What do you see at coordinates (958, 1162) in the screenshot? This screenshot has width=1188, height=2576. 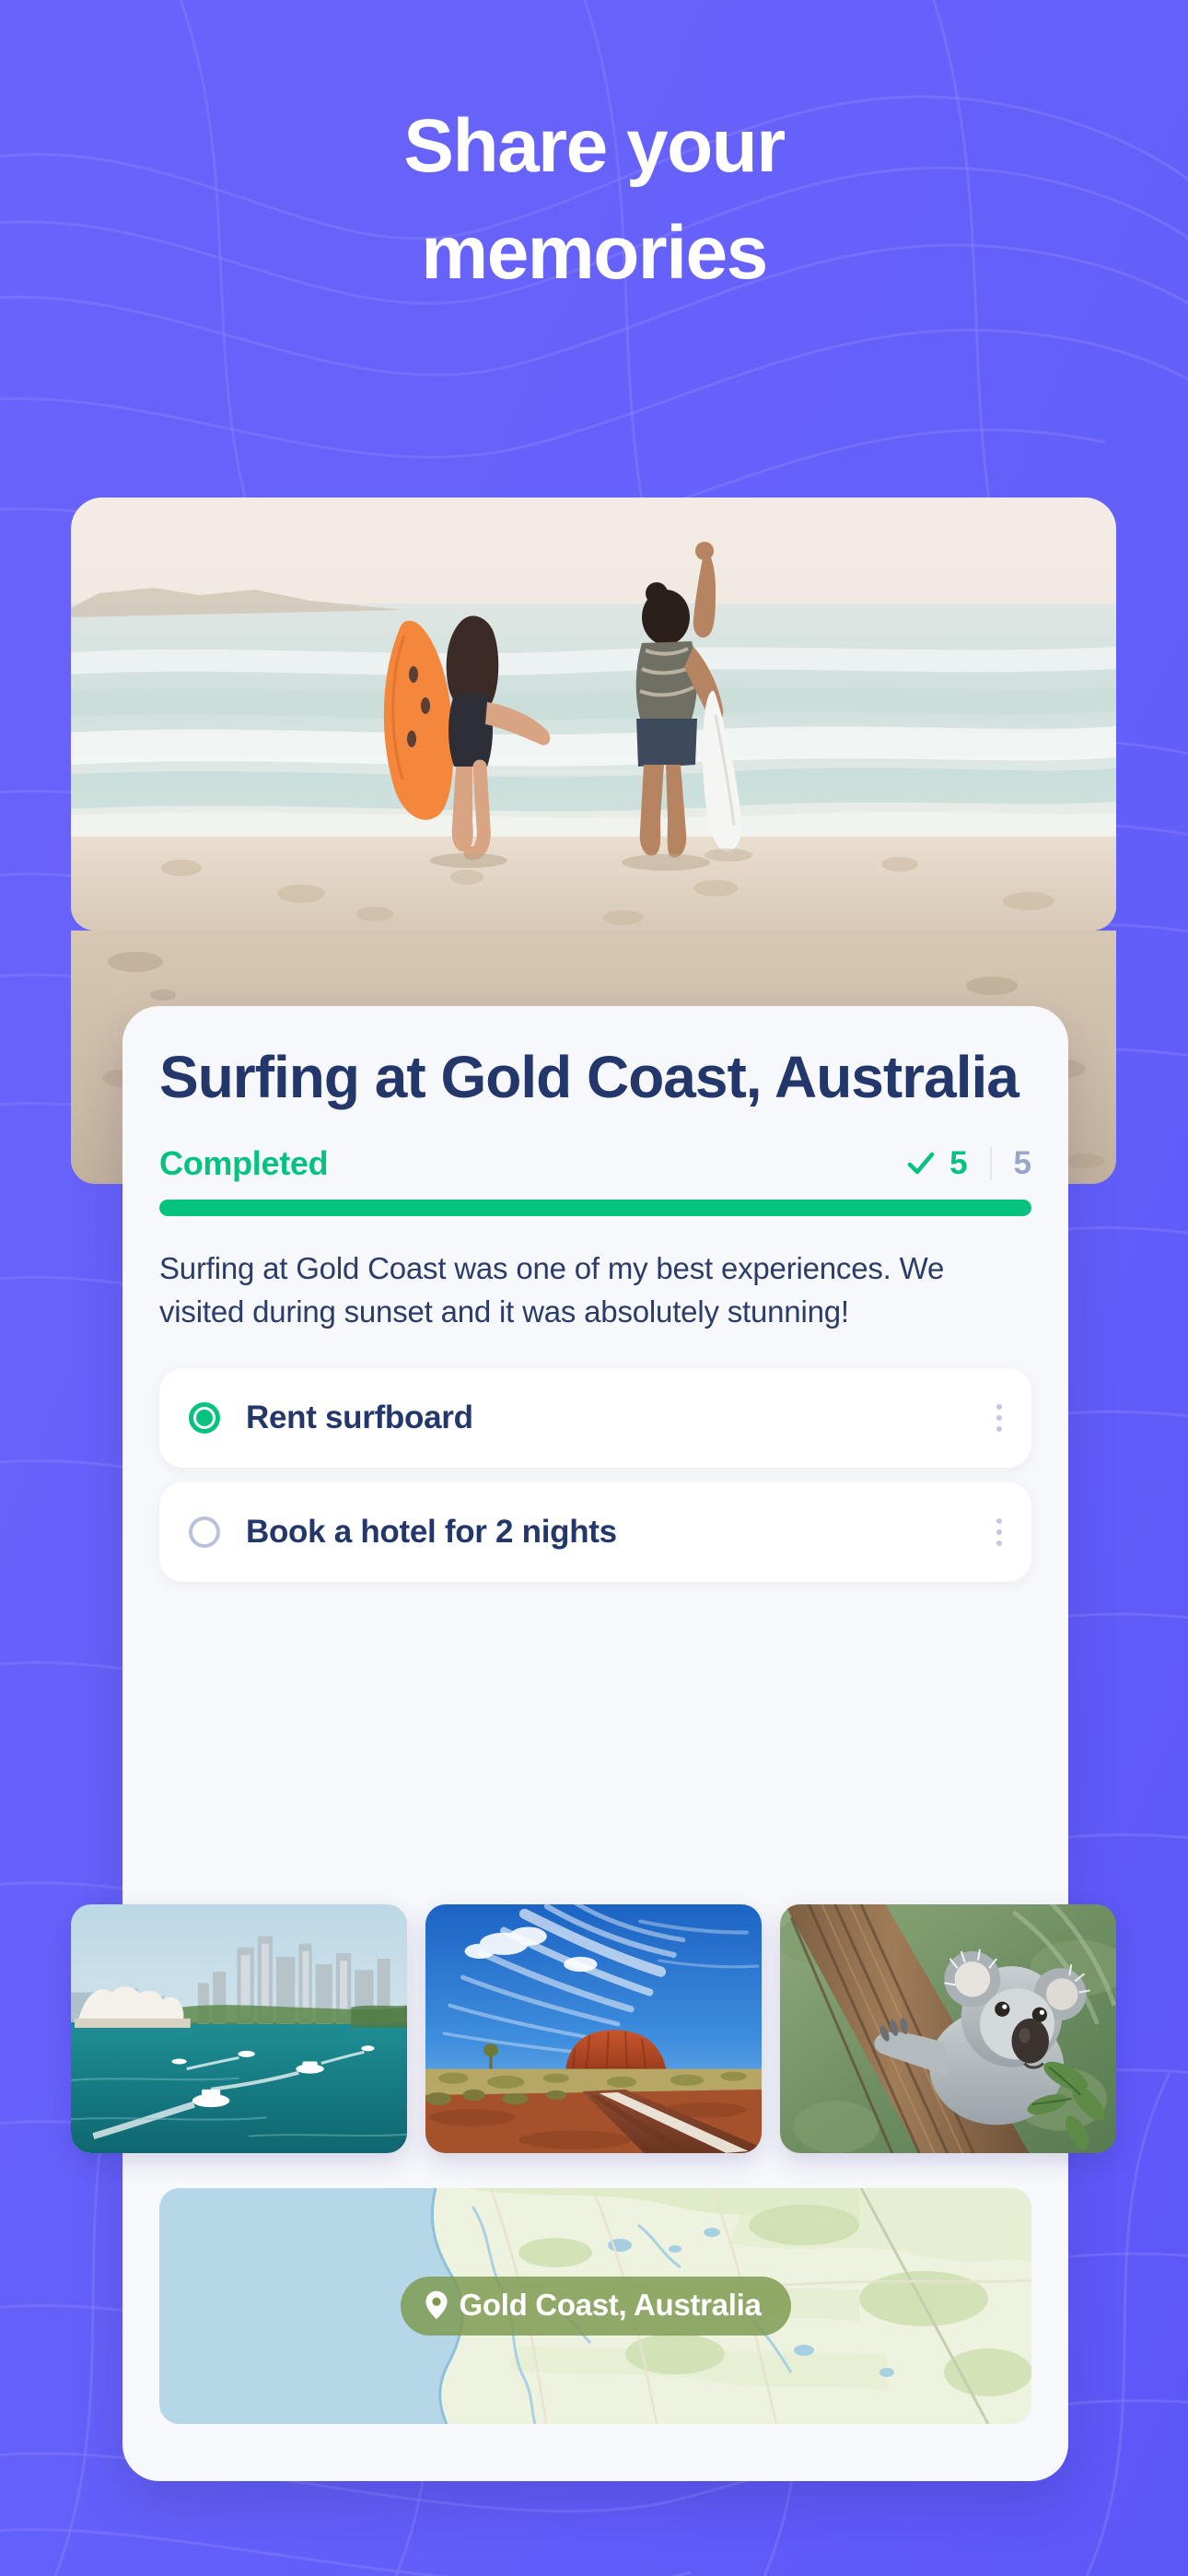 I see `tasks-completed-count: 5` at bounding box center [958, 1162].